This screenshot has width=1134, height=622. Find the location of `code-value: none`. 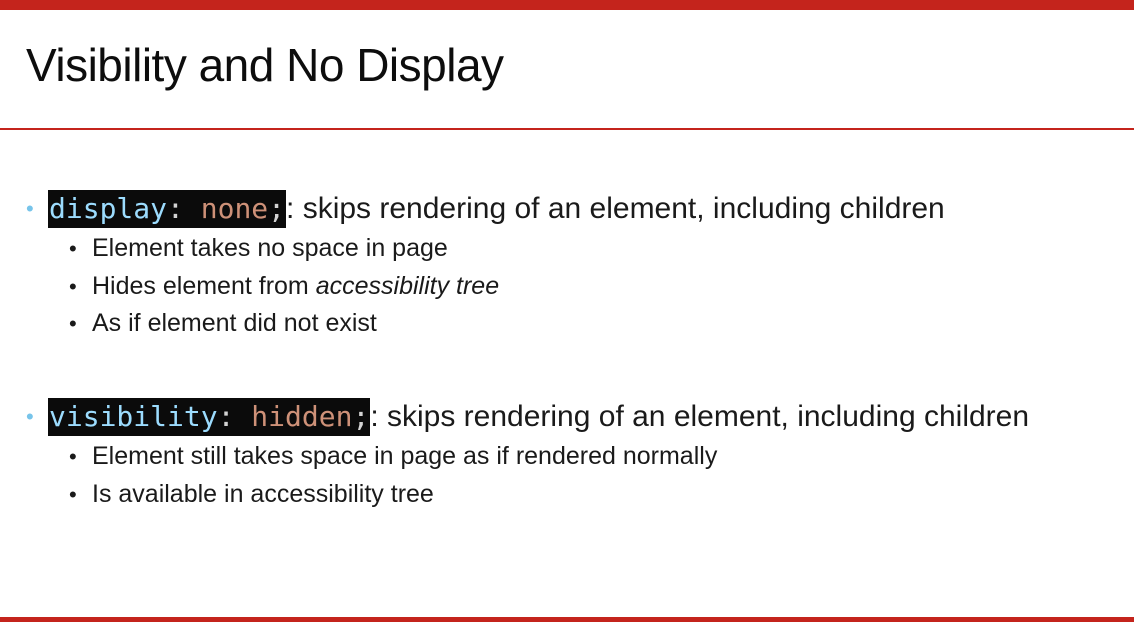

code-value: none is located at coordinates (234, 208).